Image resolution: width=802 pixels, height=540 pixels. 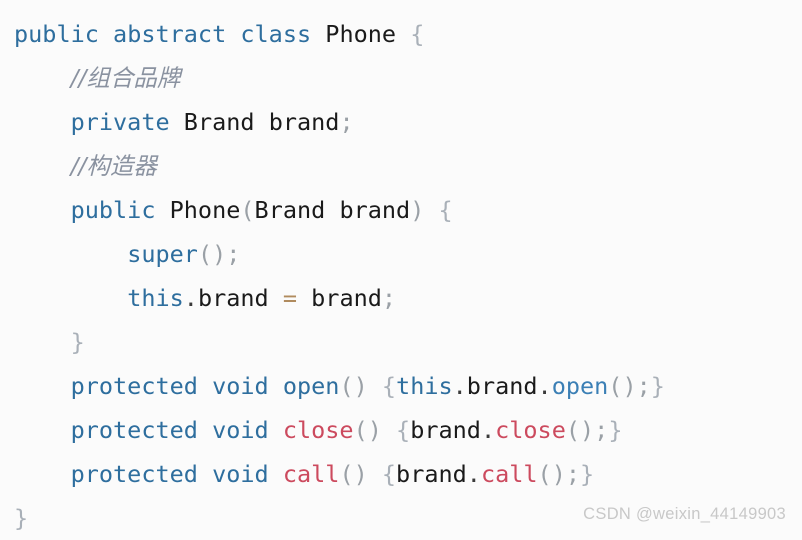 I want to click on code-token-keyword: private, so click(x=120, y=122).